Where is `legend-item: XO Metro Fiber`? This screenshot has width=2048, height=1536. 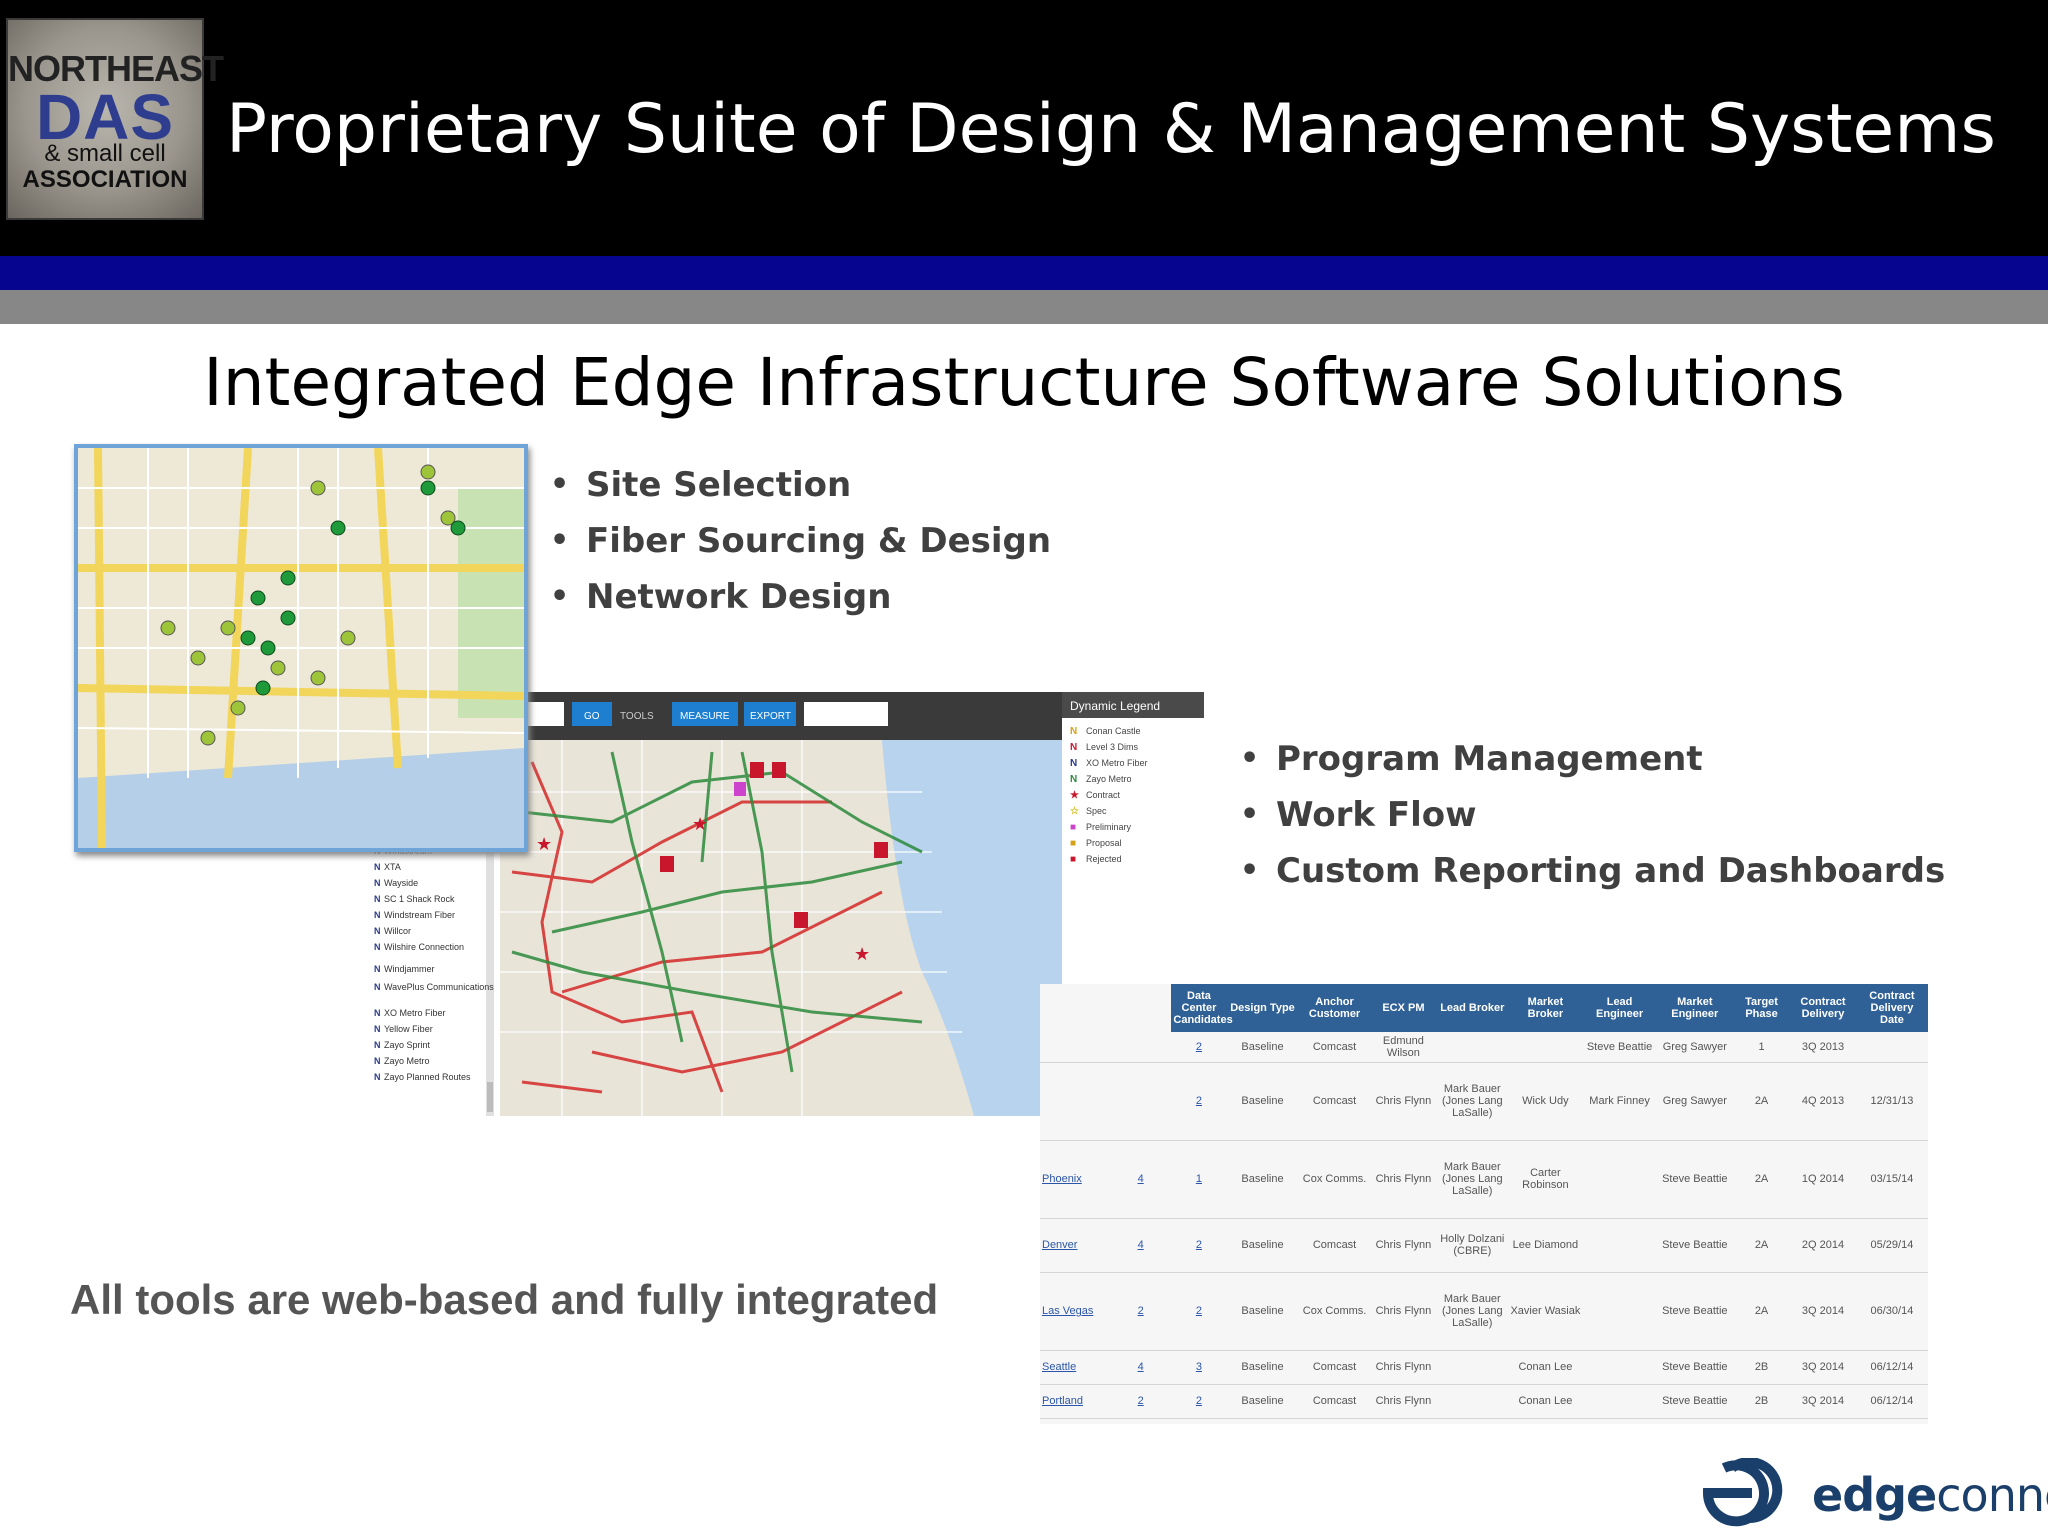
legend-item: XO Metro Fiber is located at coordinates (1117, 763).